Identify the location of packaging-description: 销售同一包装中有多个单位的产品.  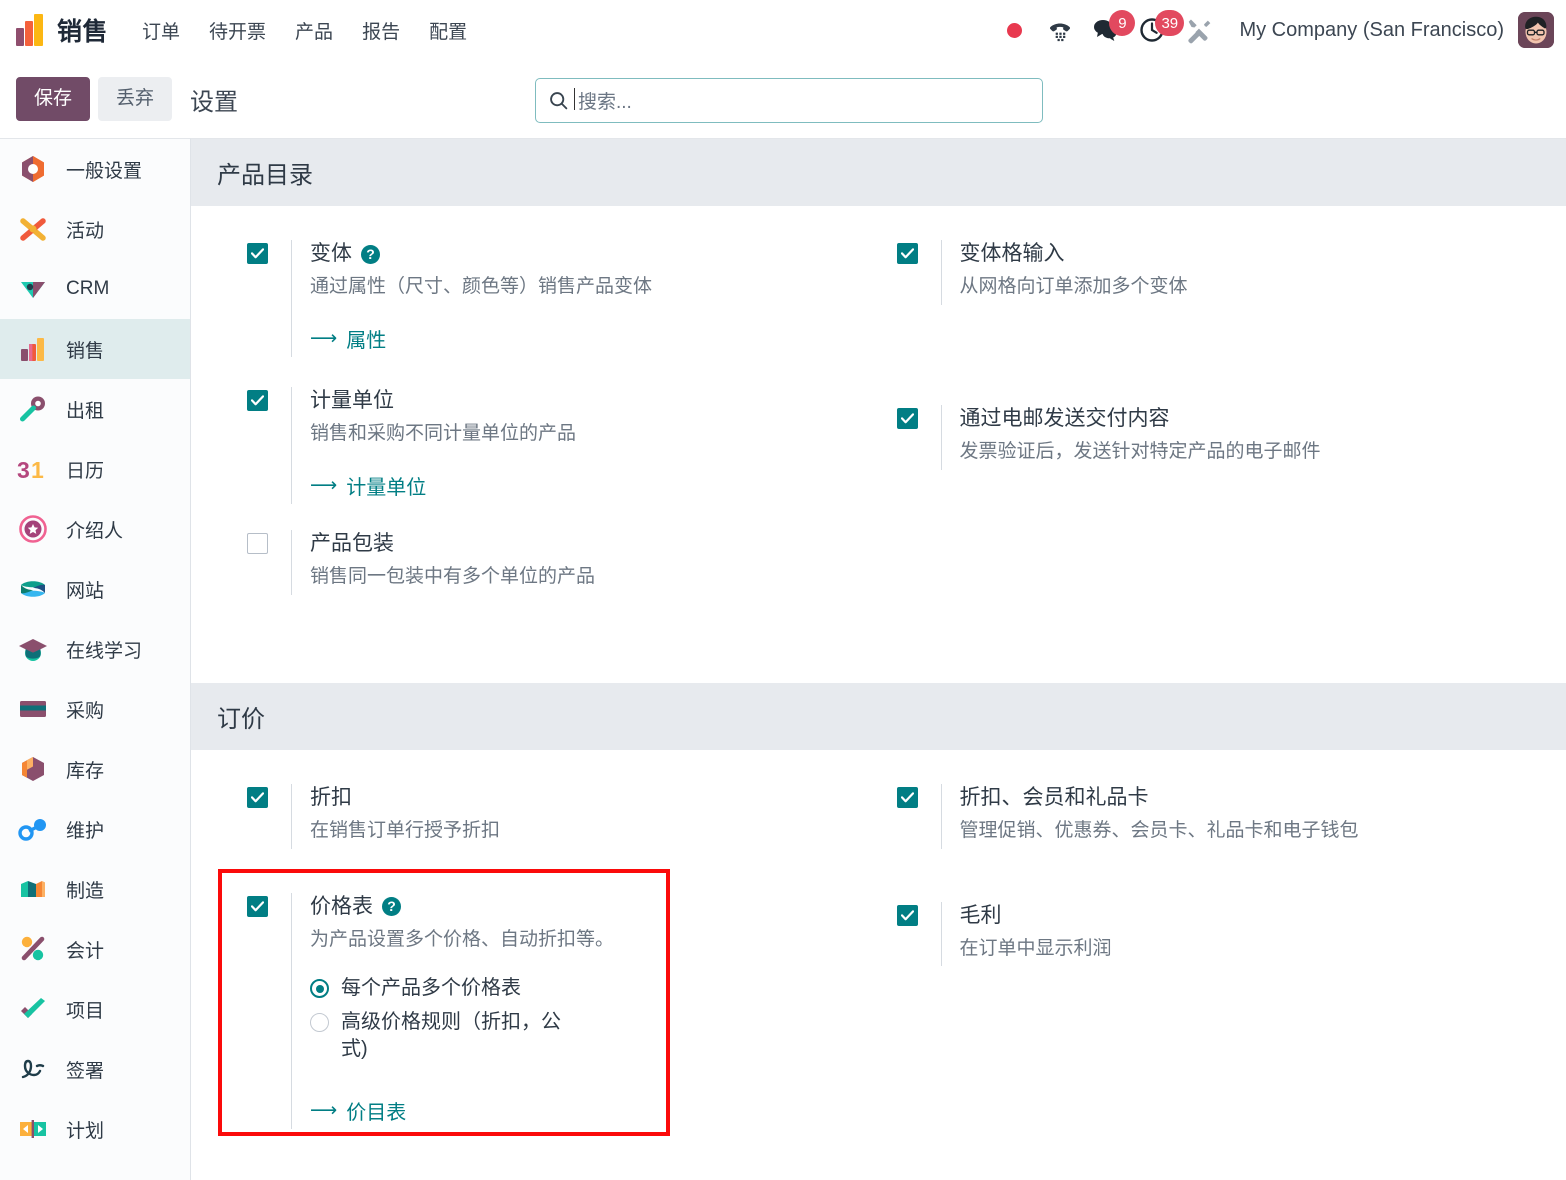
(453, 577).